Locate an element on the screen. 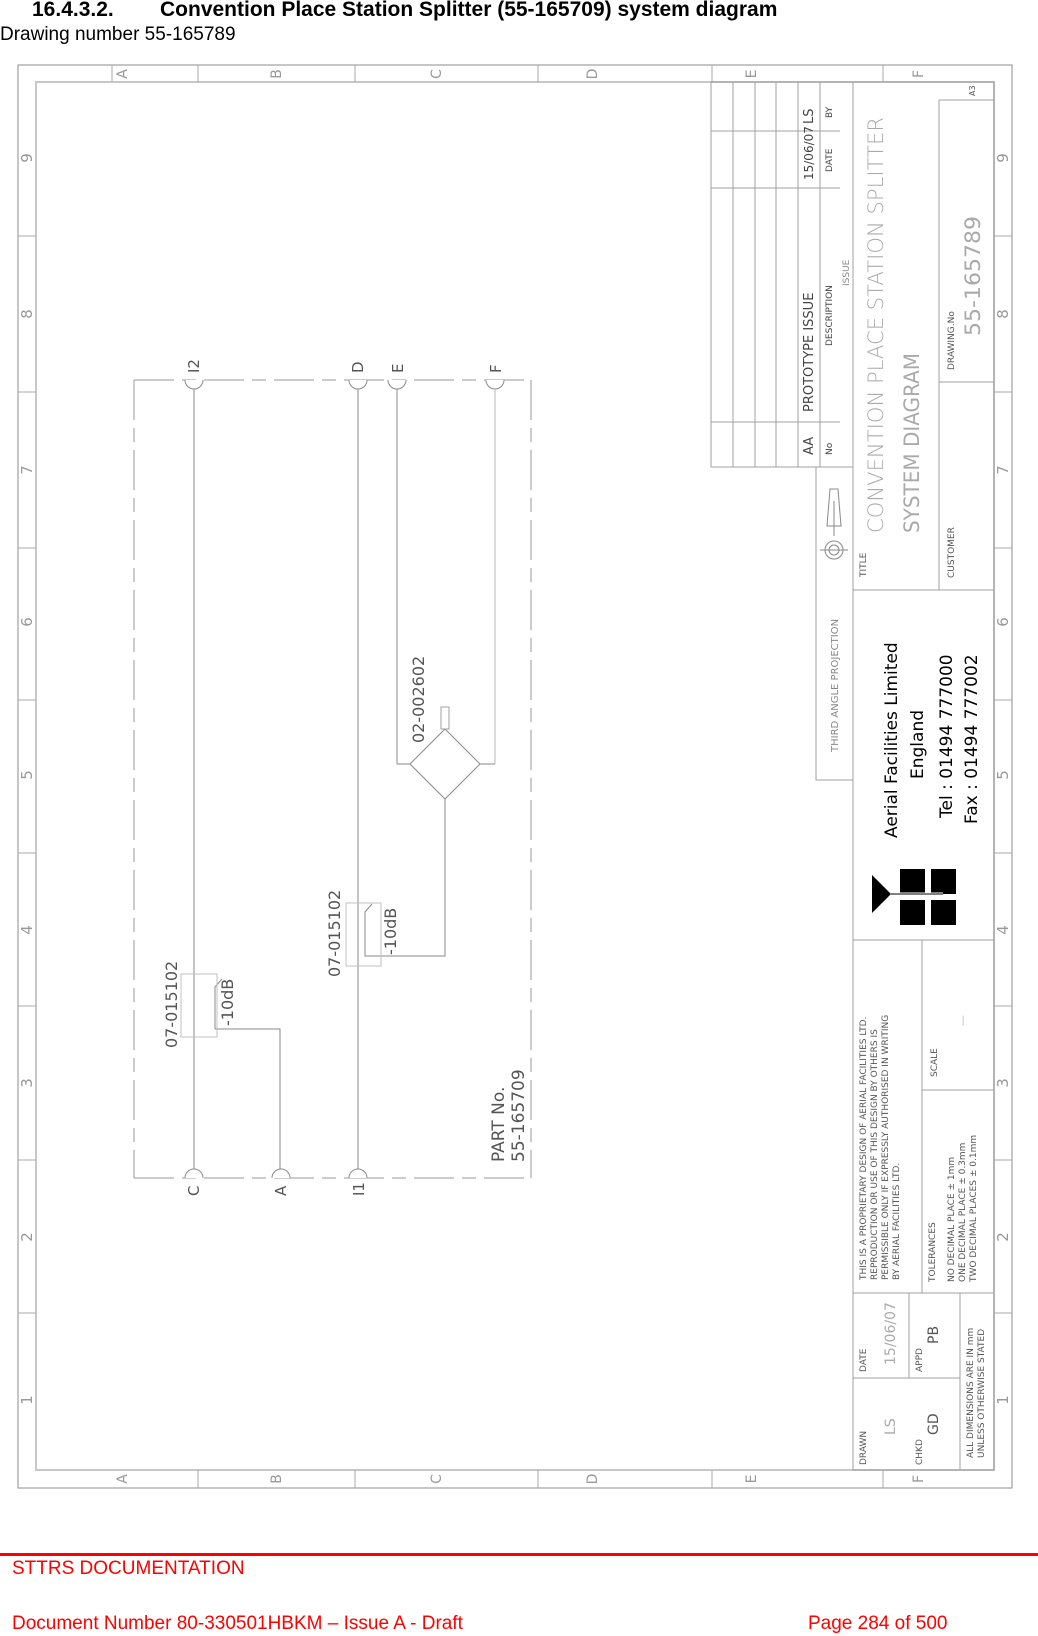 This screenshot has width=1038, height=1636. border-number-3-left: 3 is located at coordinates (27, 1083).